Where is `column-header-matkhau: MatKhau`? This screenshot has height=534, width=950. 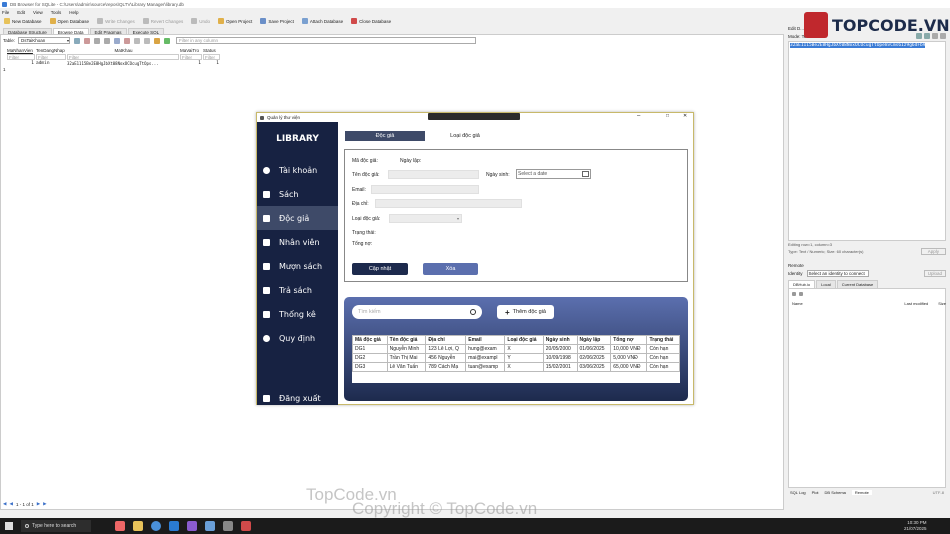 column-header-matkhau: MatKhau is located at coordinates (123, 50).